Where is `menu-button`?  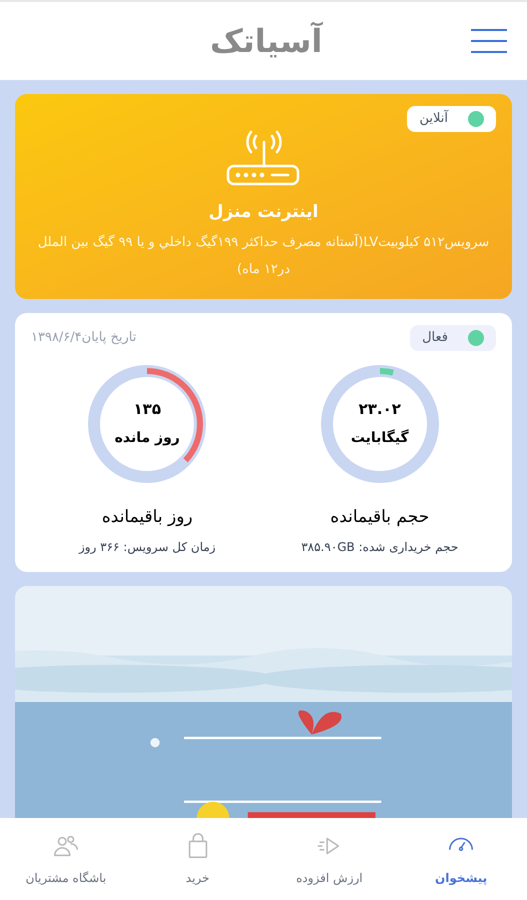 menu-button is located at coordinates (489, 41).